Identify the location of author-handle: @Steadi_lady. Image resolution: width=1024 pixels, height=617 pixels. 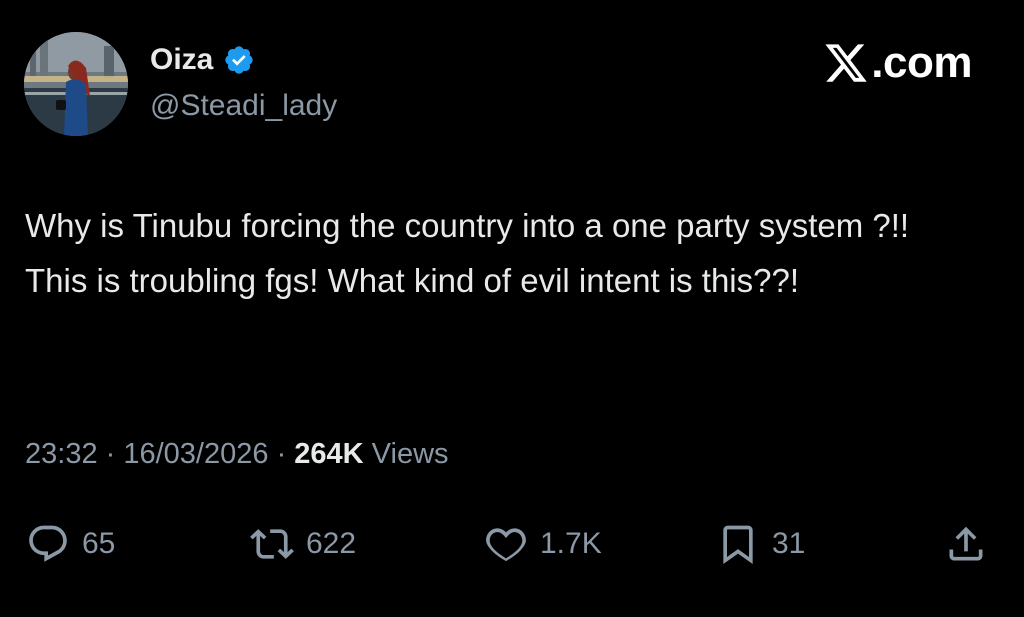
(243, 106).